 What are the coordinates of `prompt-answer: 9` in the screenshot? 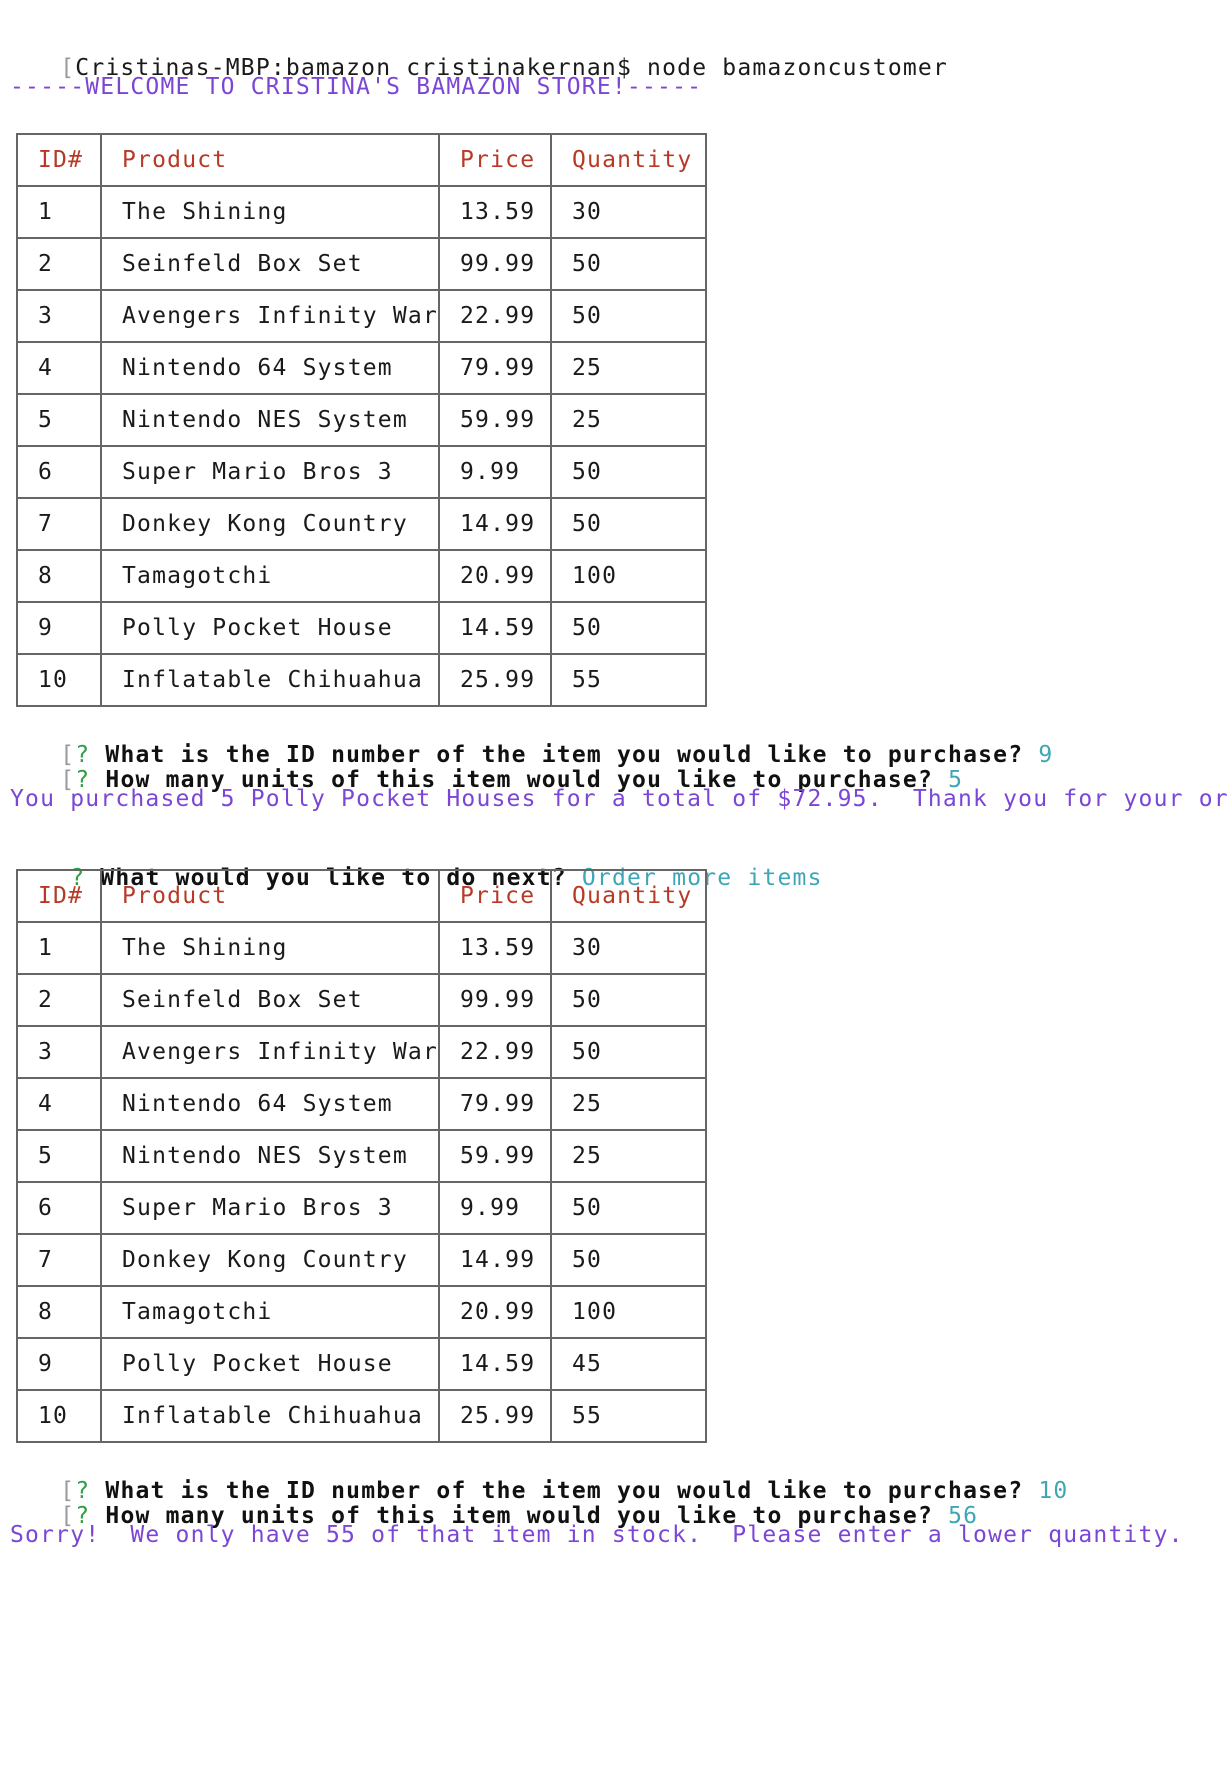 It's located at (1045, 755).